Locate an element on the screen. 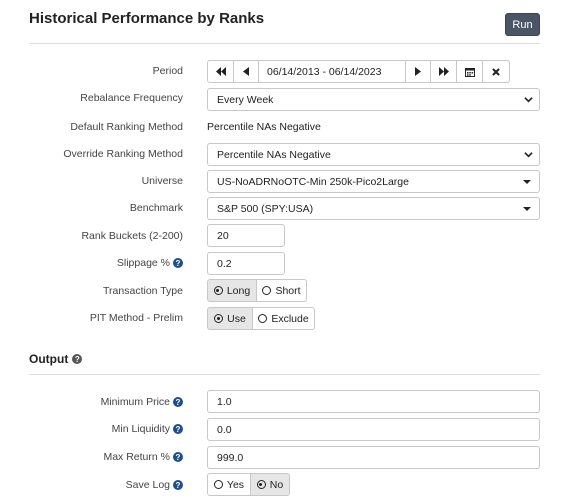 This screenshot has height=500, width=575. left-icon is located at coordinates (246, 71).